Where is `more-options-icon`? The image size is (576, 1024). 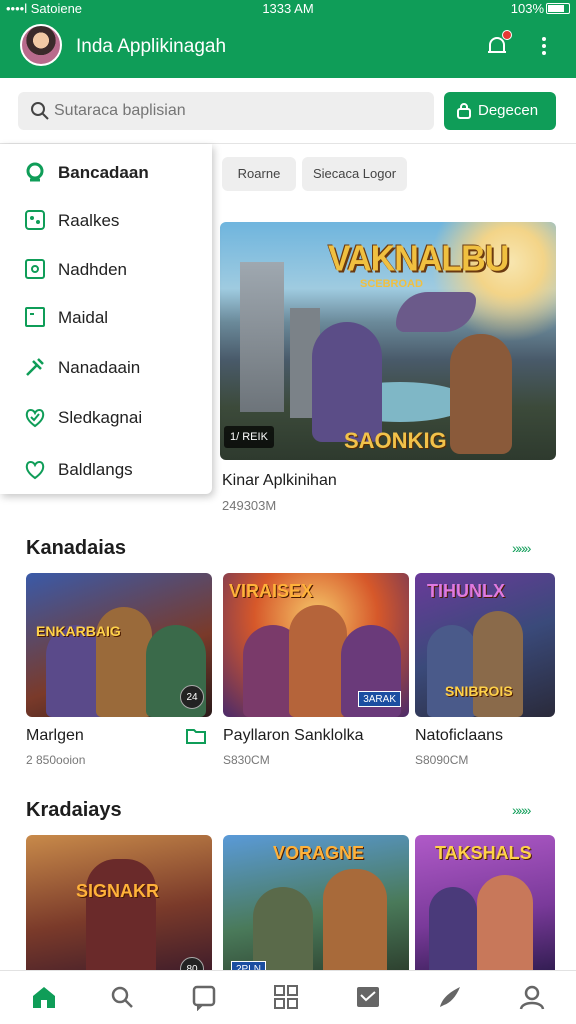
more-options-icon is located at coordinates (544, 47).